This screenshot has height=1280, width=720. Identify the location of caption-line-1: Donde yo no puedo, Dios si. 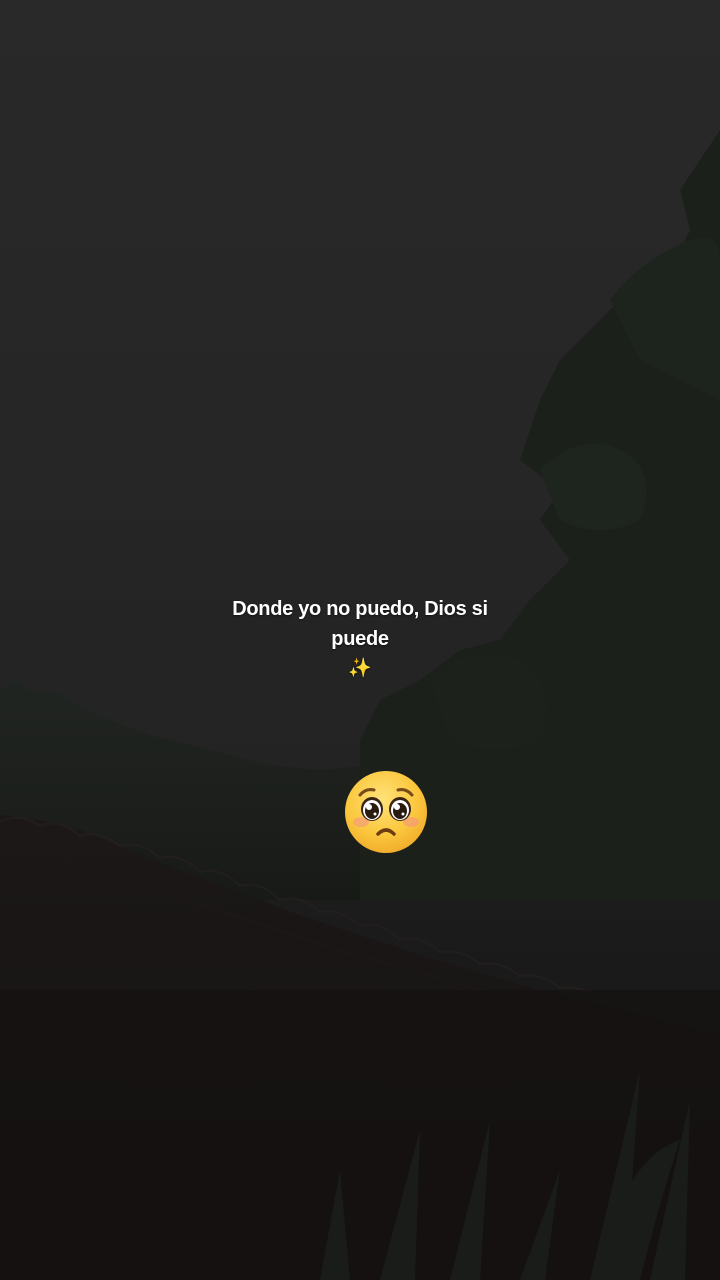
(360, 609).